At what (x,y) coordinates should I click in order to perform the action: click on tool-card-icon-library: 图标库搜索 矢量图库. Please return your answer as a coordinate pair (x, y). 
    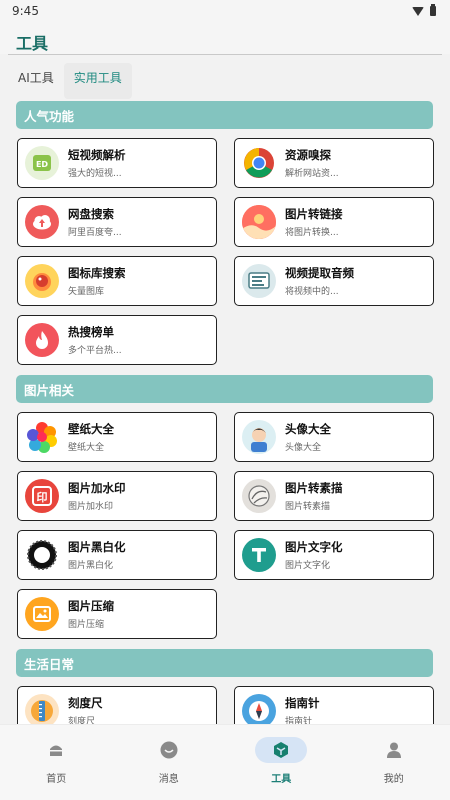
    Looking at the image, I should click on (117, 281).